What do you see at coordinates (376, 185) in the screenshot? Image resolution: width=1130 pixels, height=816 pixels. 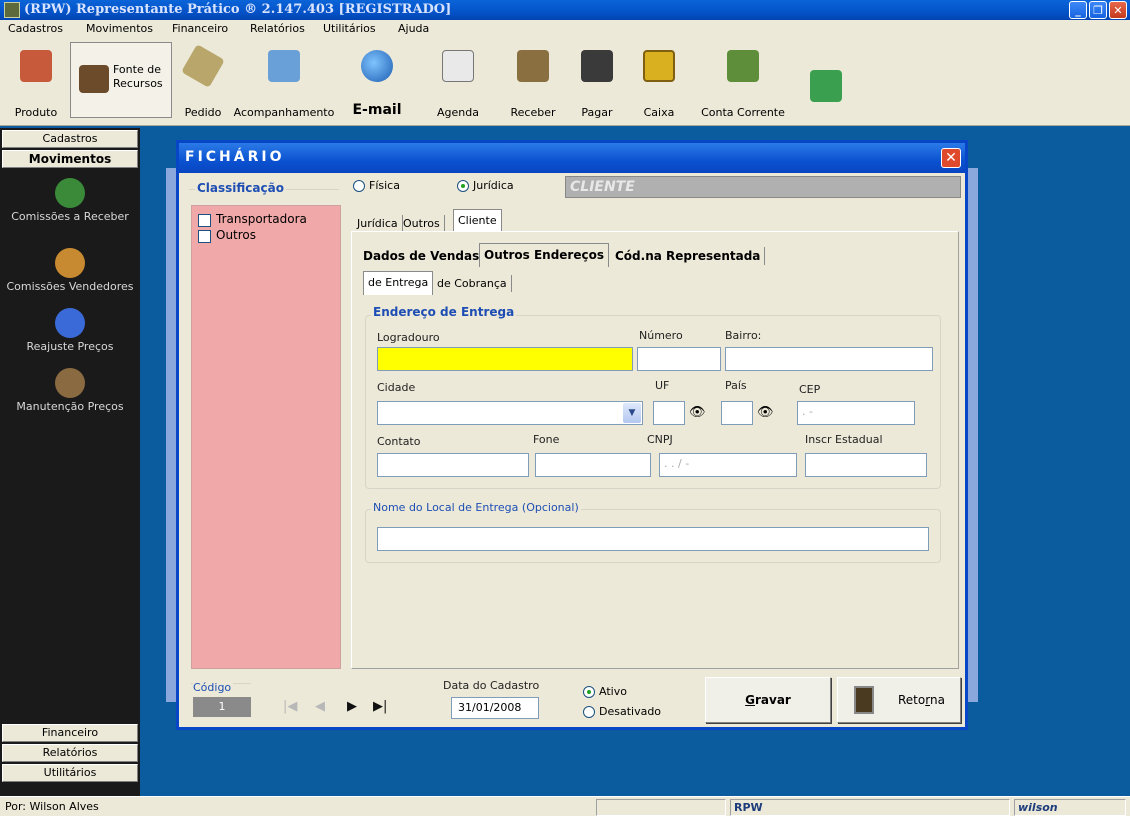 I see `radio-fisica: Física` at bounding box center [376, 185].